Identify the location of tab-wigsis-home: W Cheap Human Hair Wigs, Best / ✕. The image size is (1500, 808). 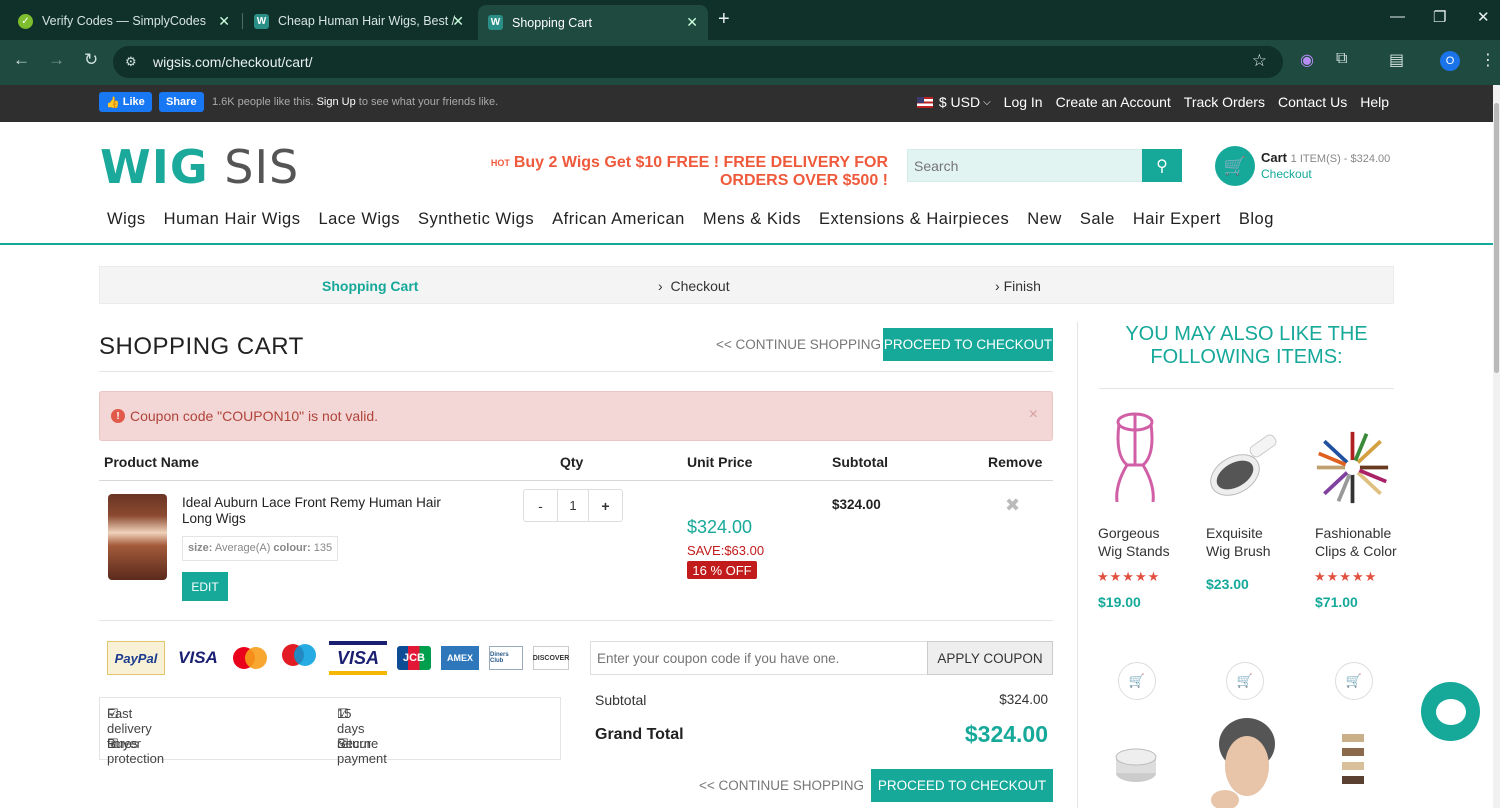
(359, 21).